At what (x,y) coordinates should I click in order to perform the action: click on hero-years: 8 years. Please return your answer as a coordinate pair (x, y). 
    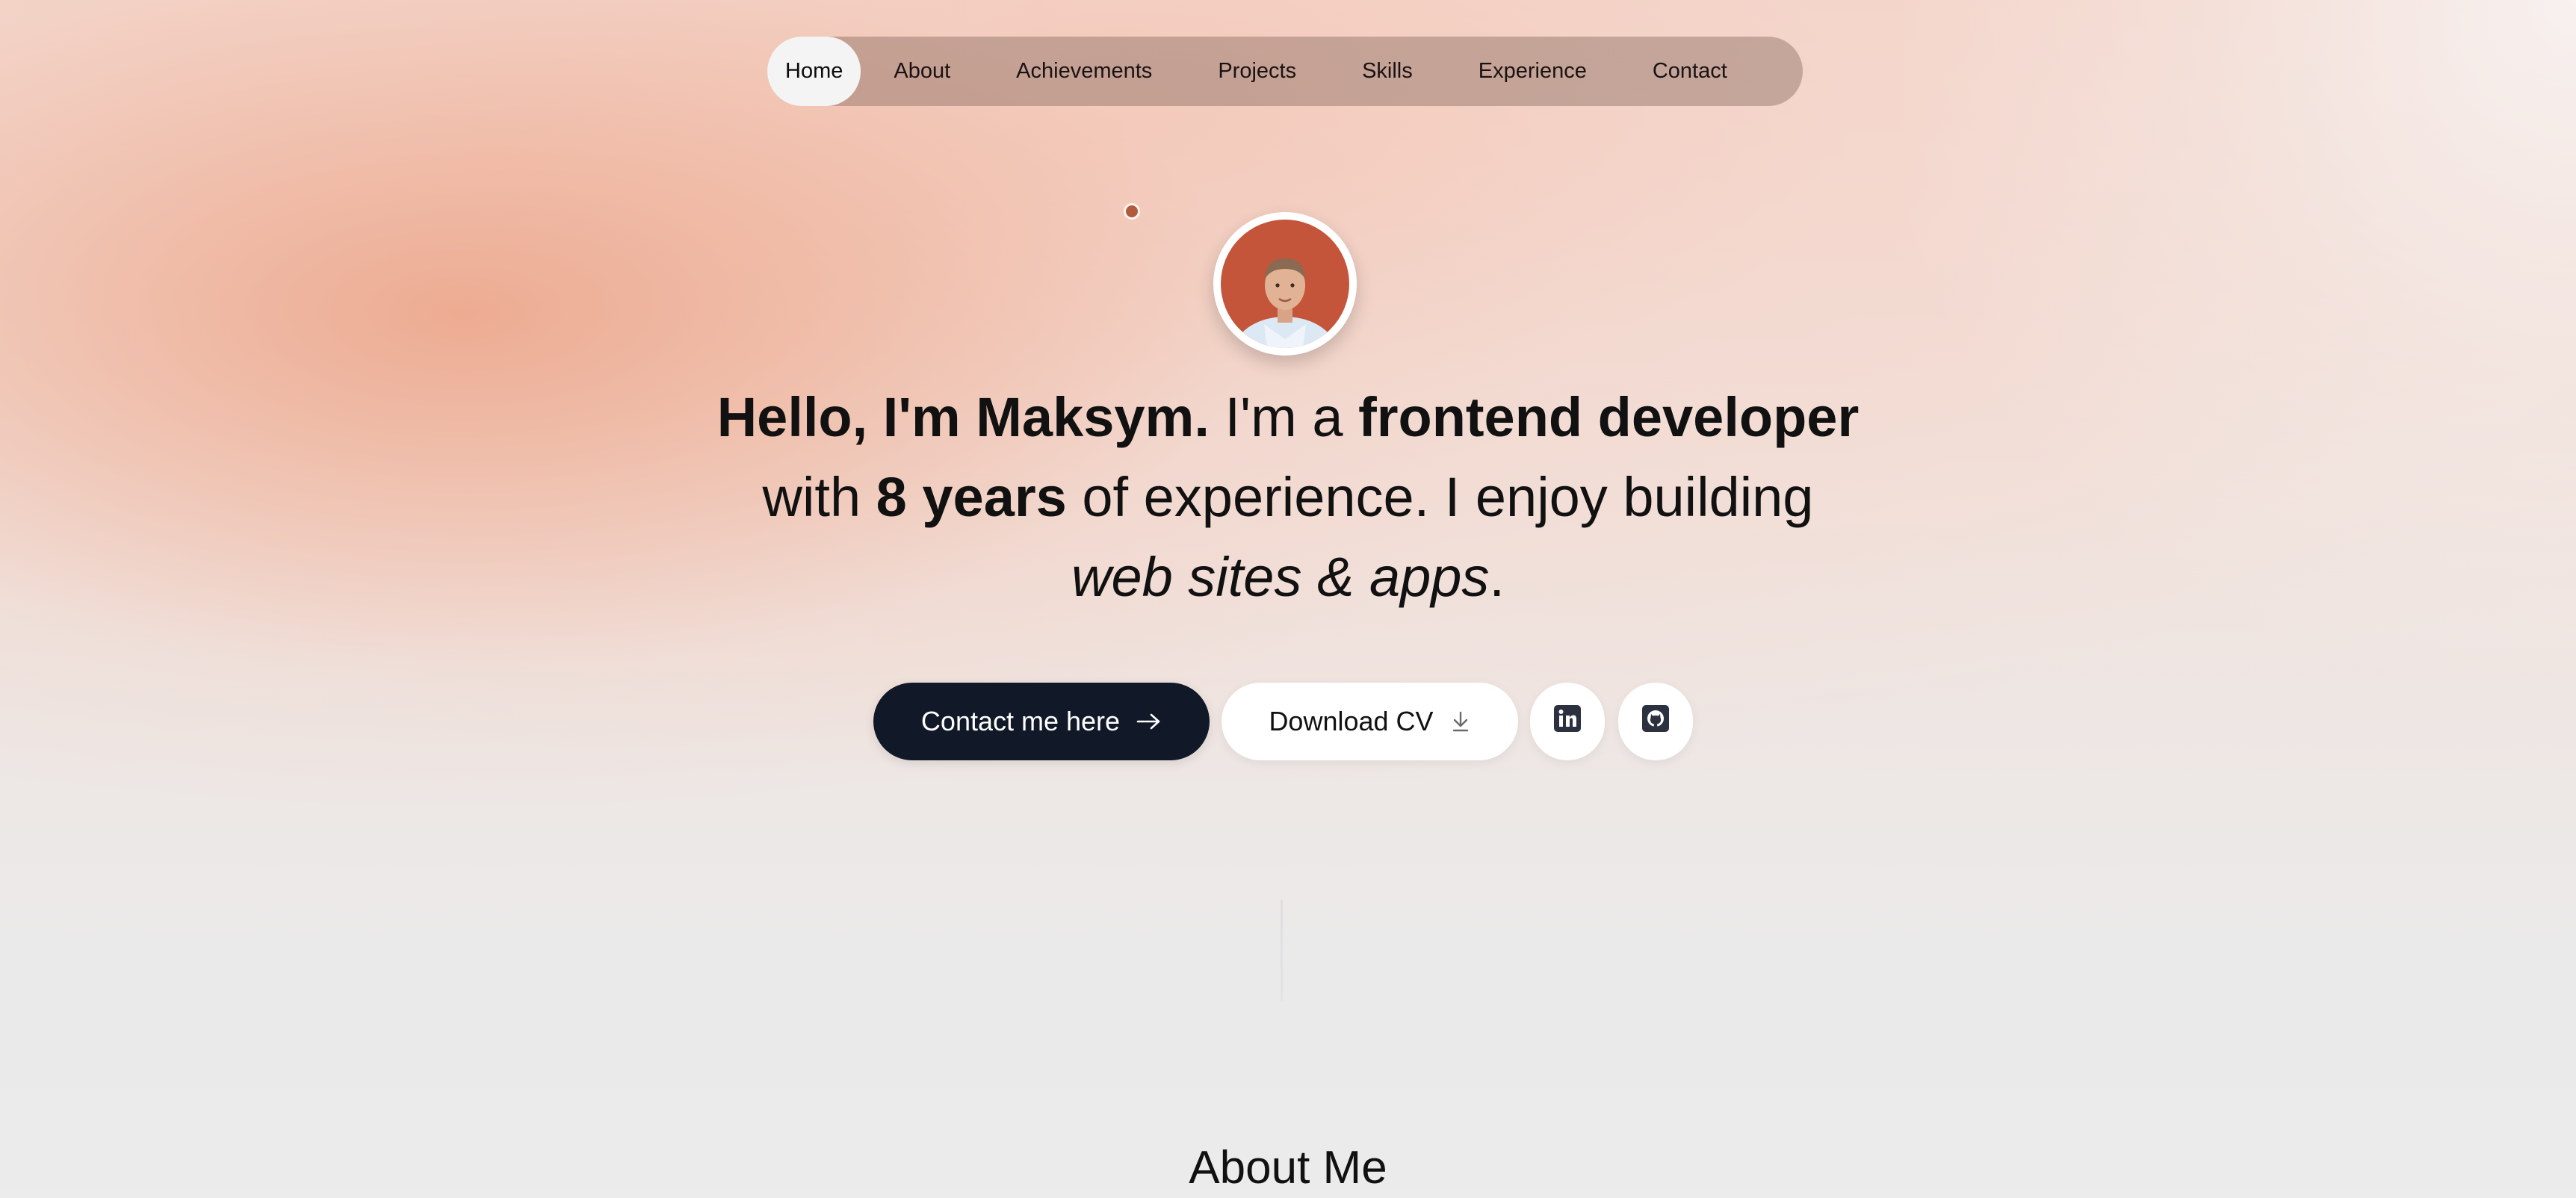
    Looking at the image, I should click on (971, 497).